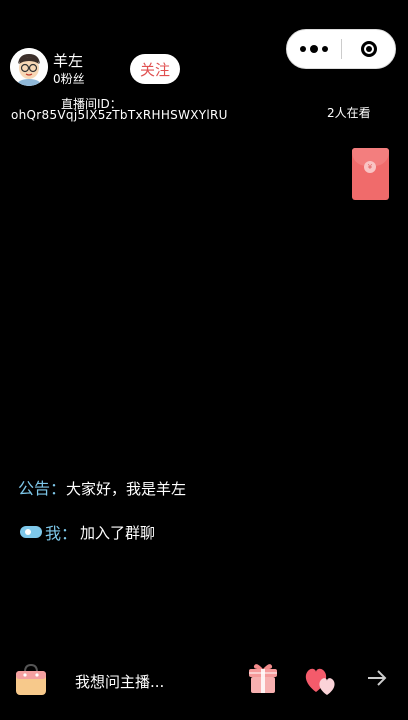  What do you see at coordinates (31, 532) in the screenshot?
I see `user-badge-icon` at bounding box center [31, 532].